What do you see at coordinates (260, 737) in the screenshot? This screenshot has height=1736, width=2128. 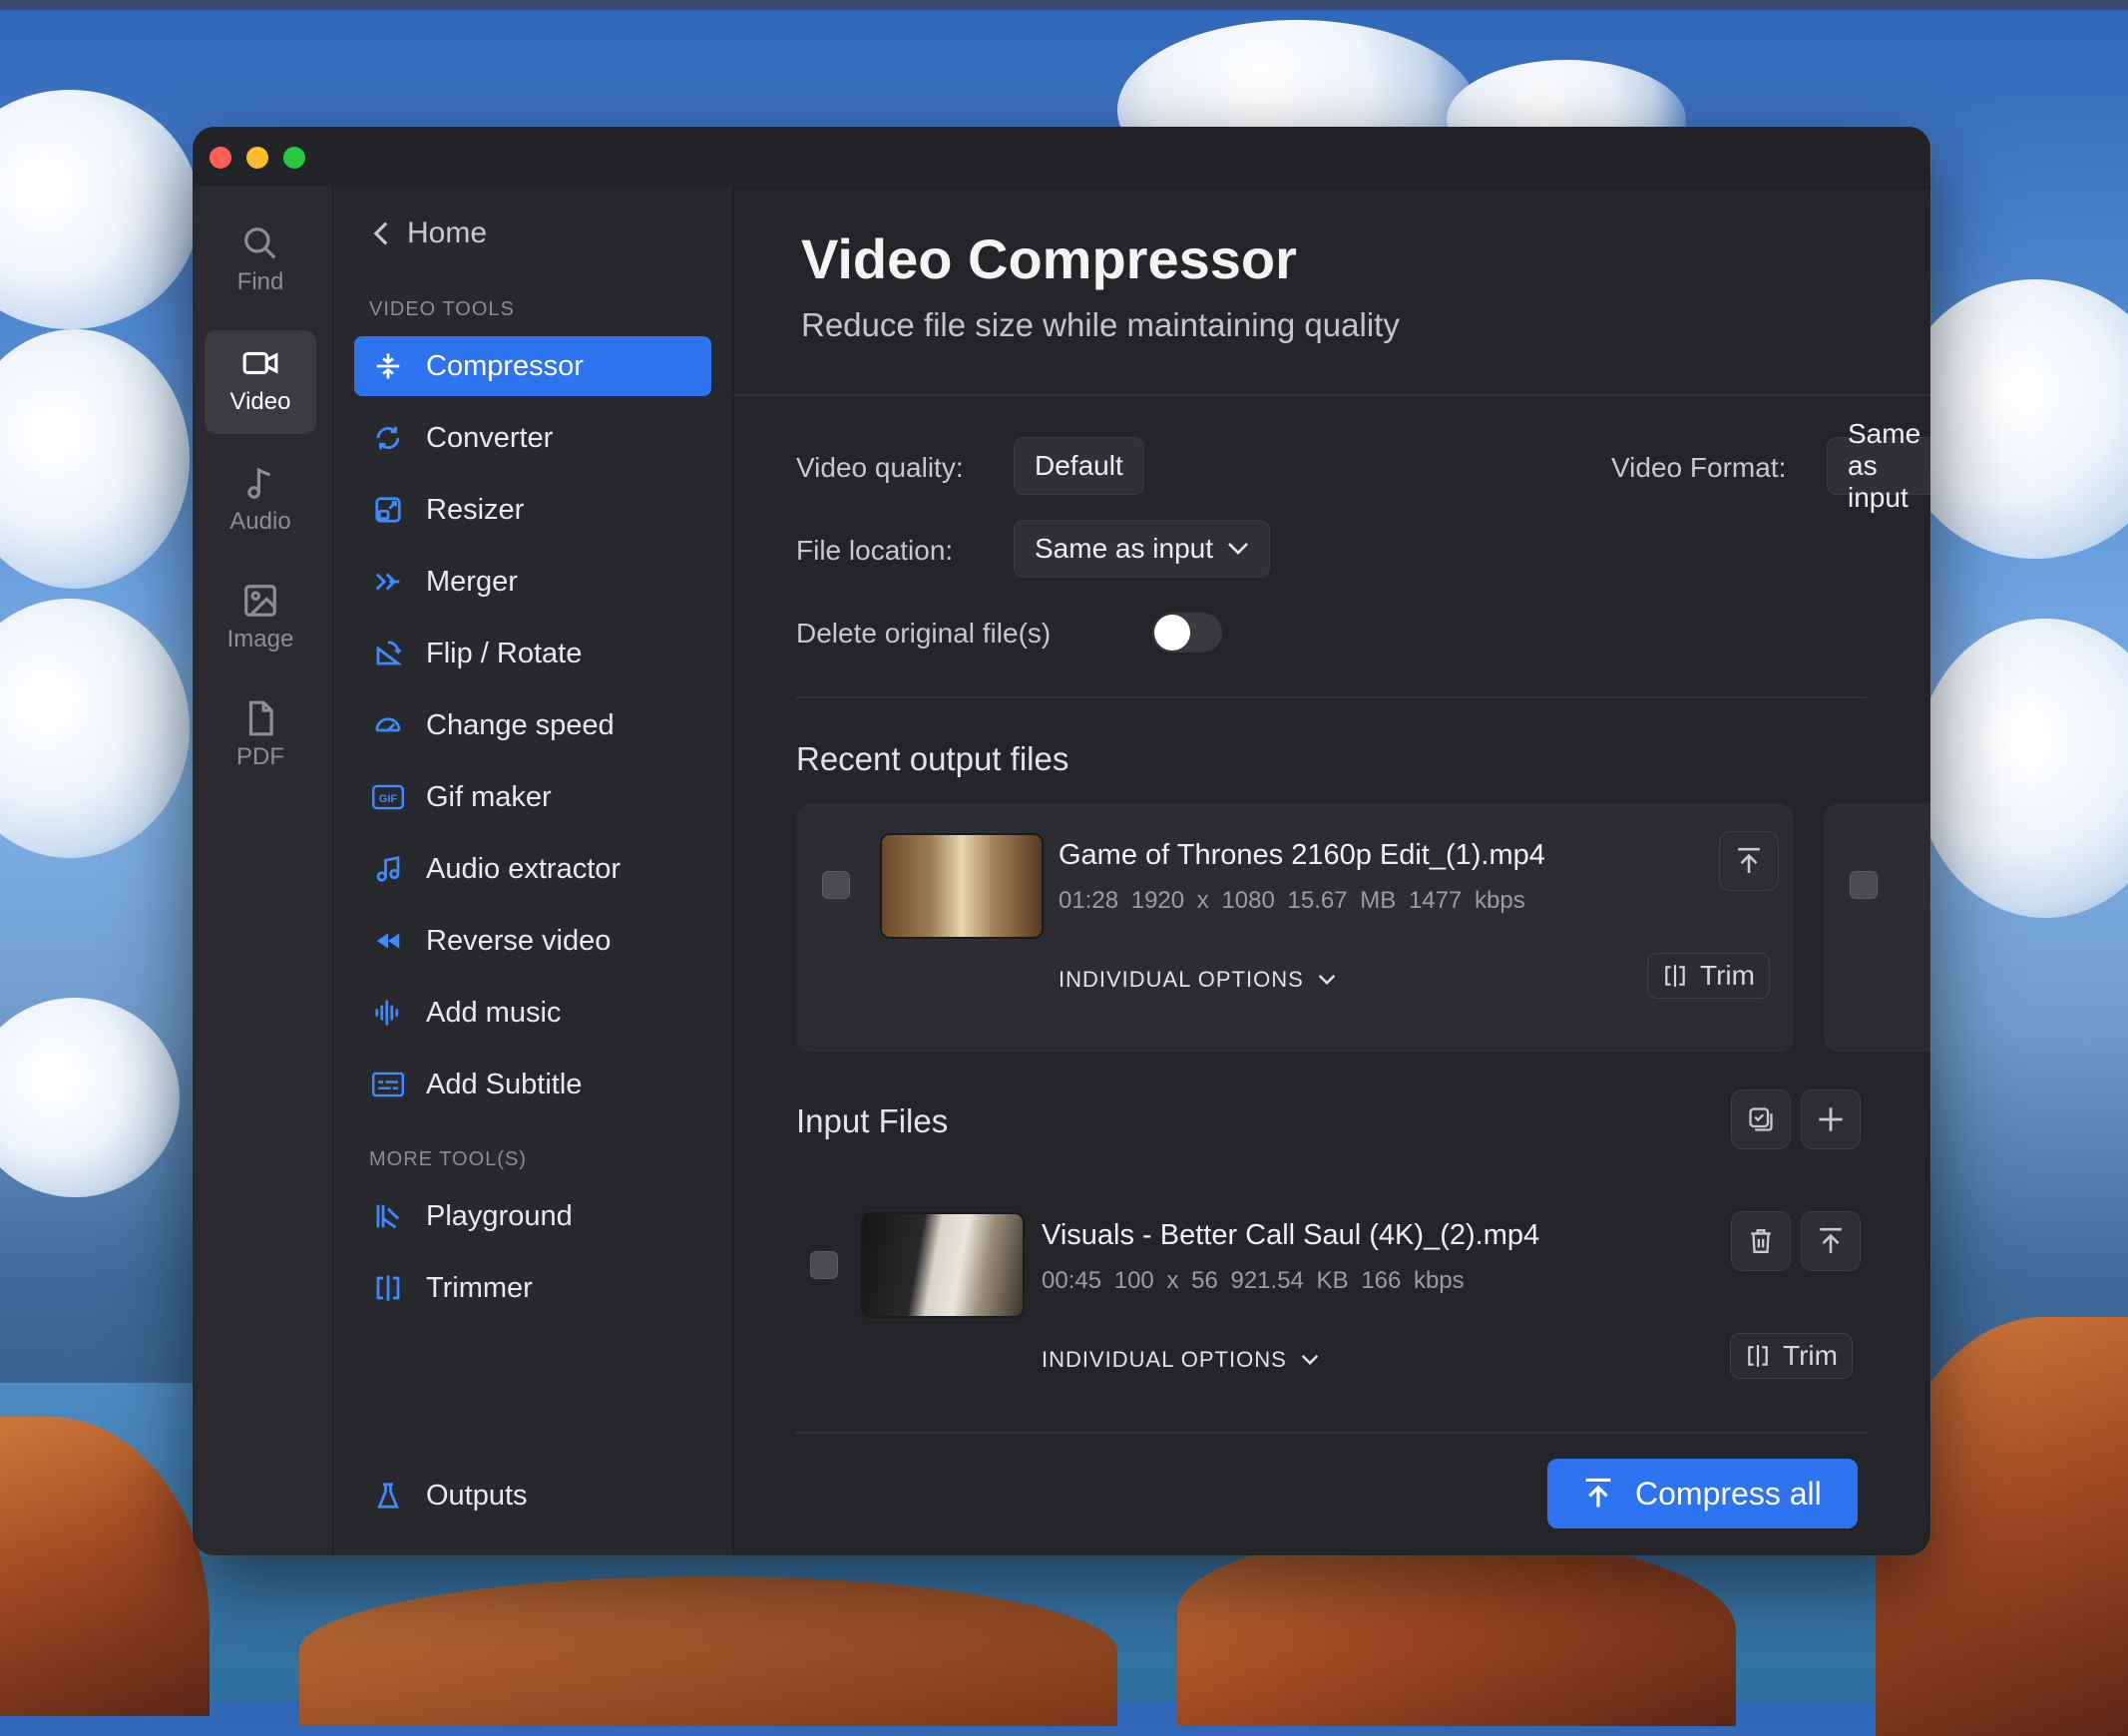 I see `rail-item-pdf: PDF` at bounding box center [260, 737].